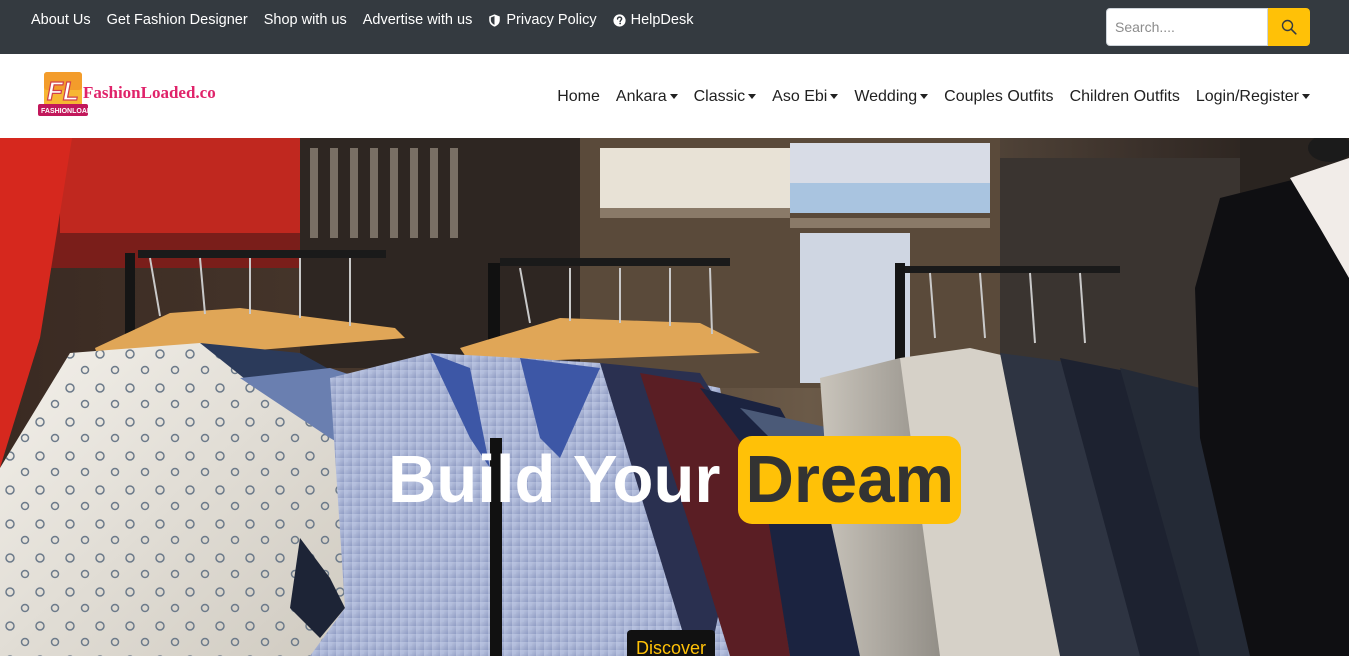 The height and width of the screenshot is (656, 1349). I want to click on helpdesk-link: HelpDesk, so click(653, 20).